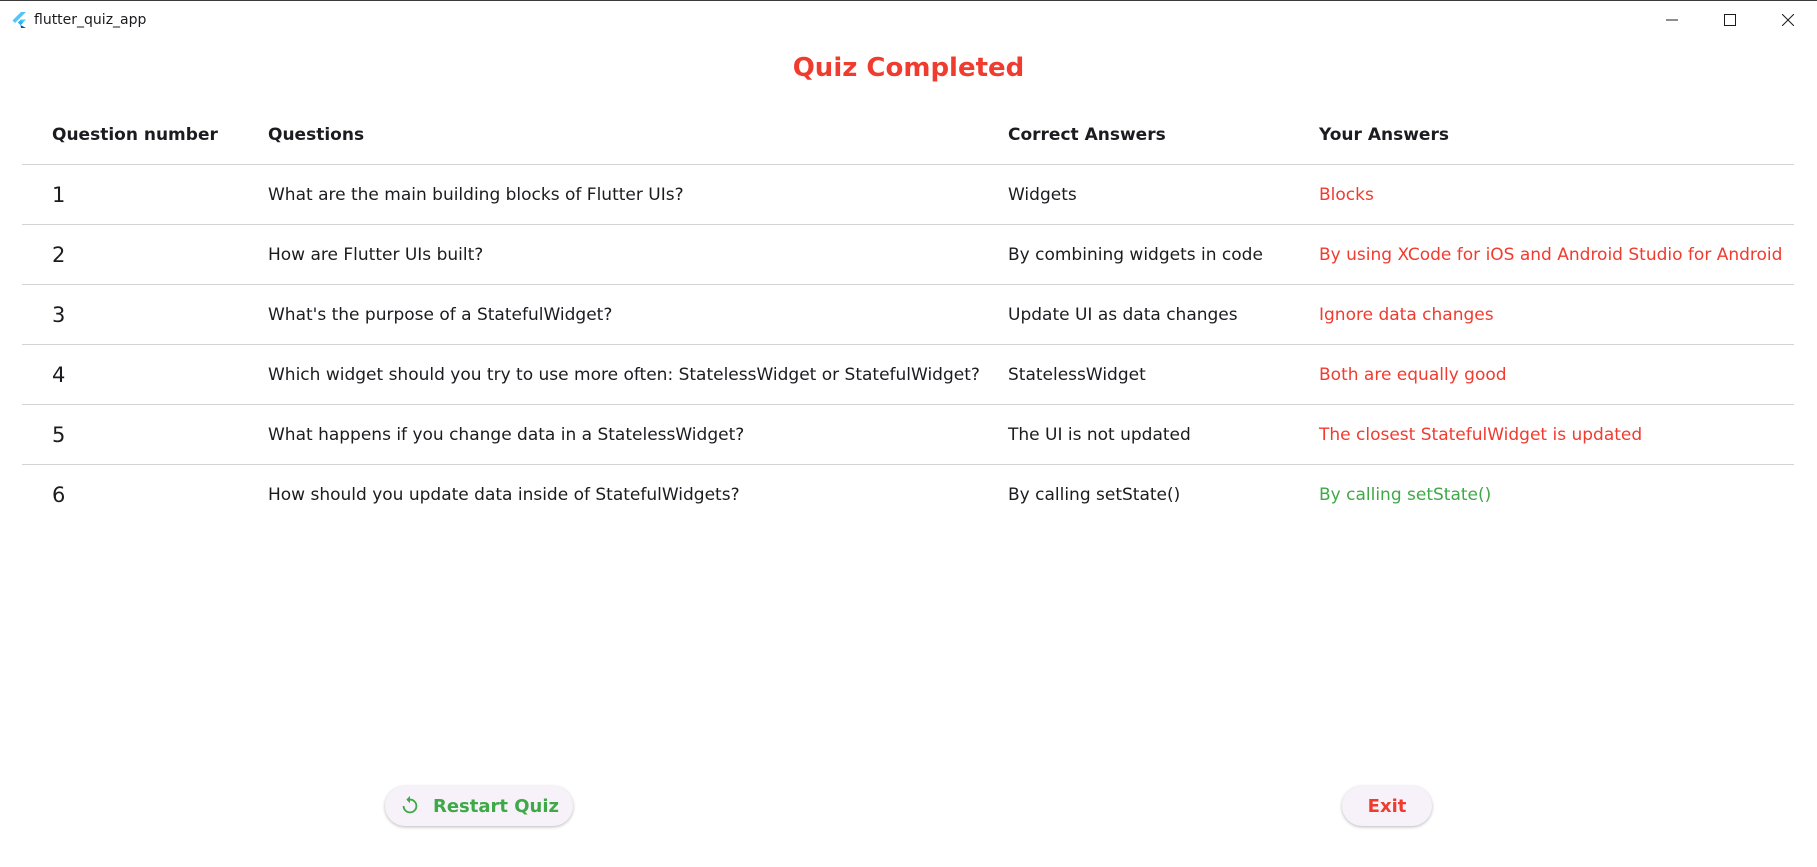 This screenshot has height=867, width=1817. Describe the element at coordinates (410, 806) in the screenshot. I see `restart-icon` at that location.